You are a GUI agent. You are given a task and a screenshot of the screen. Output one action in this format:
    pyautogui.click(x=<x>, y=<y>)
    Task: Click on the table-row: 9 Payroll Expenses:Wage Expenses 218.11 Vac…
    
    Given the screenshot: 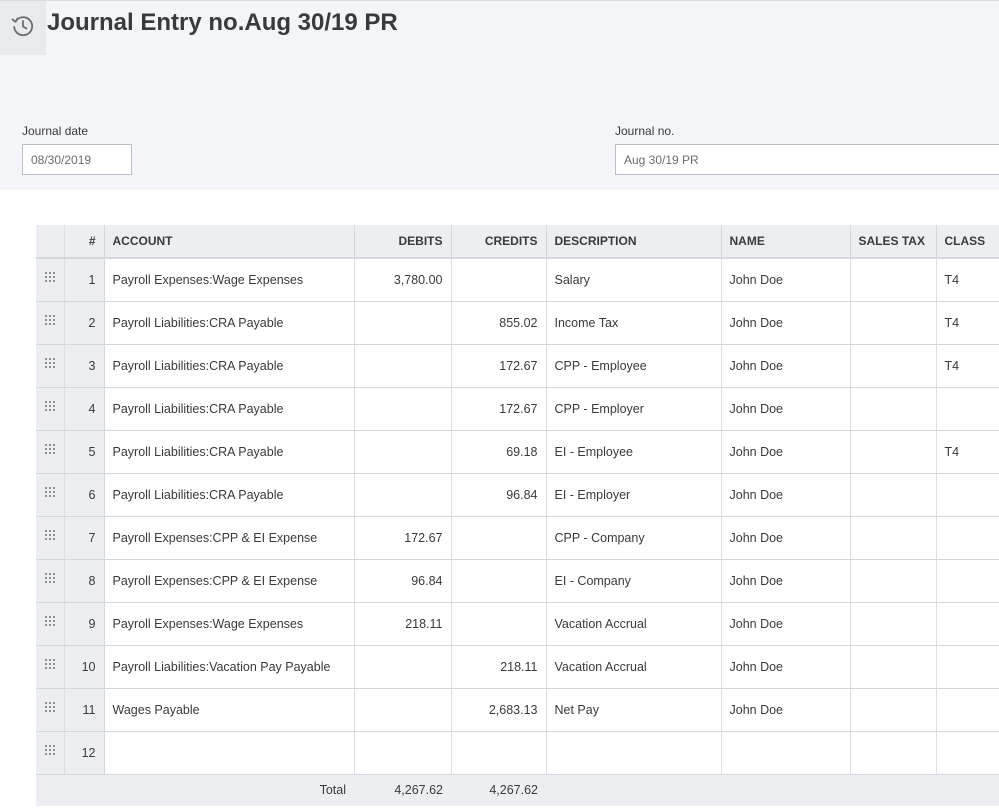 What is the action you would take?
    pyautogui.click(x=517, y=624)
    